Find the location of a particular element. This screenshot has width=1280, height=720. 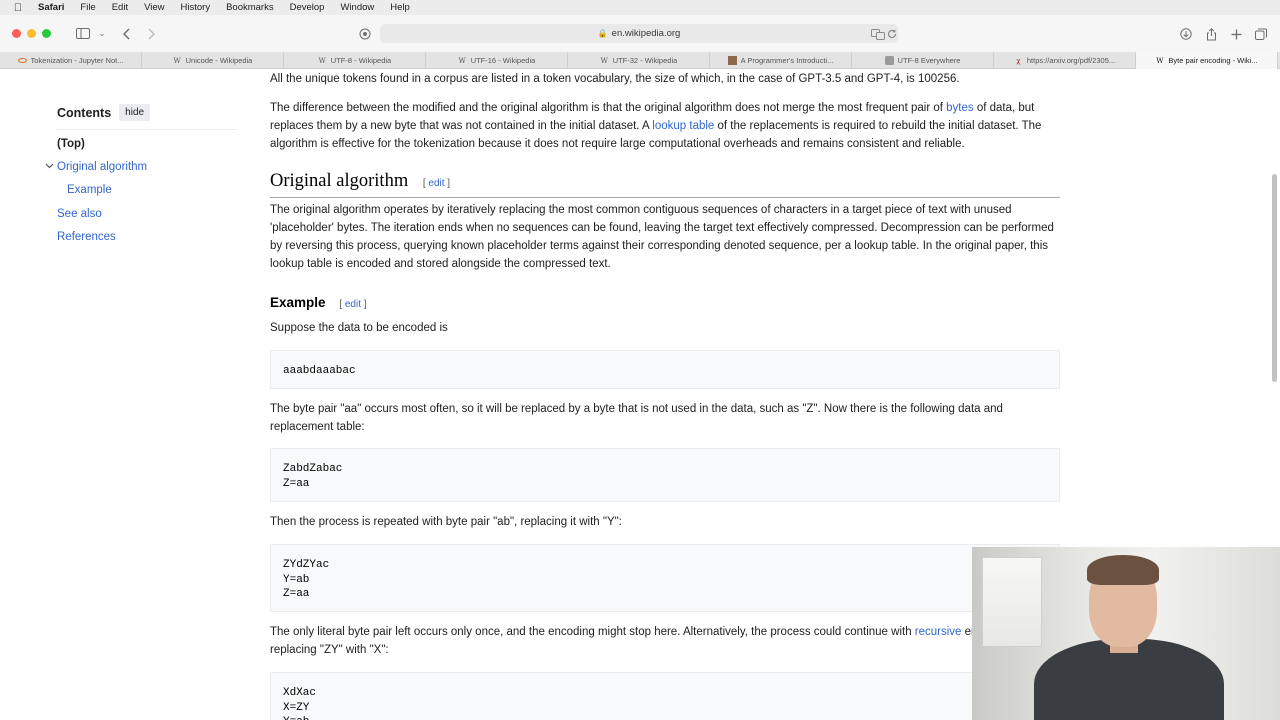

section-heading-original-algorithm: Original algorithm [ edit ] is located at coordinates (665, 185).